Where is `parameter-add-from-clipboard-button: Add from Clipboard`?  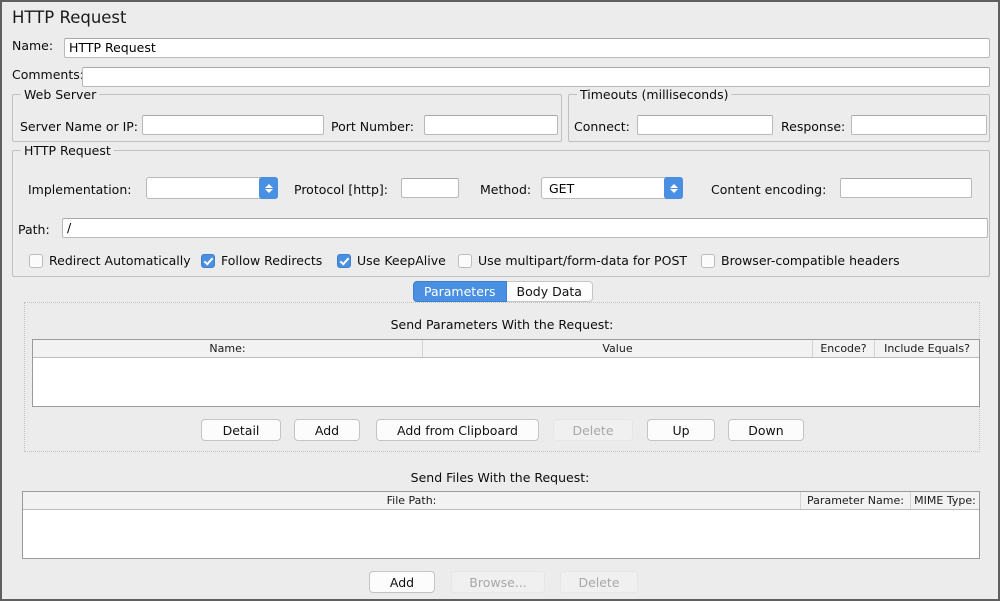
parameter-add-from-clipboard-button: Add from Clipboard is located at coordinates (457, 430).